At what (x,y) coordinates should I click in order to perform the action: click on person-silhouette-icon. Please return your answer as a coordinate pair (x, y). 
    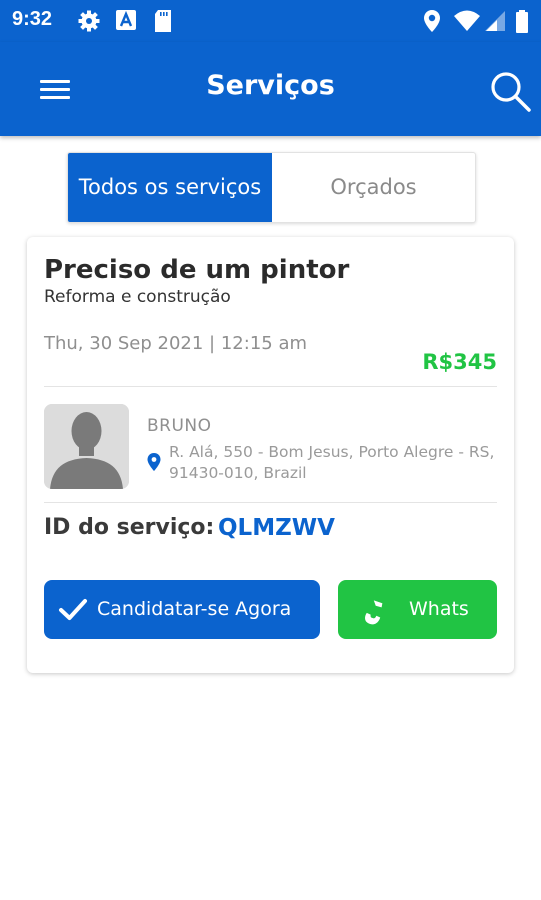
    Looking at the image, I should click on (86, 446).